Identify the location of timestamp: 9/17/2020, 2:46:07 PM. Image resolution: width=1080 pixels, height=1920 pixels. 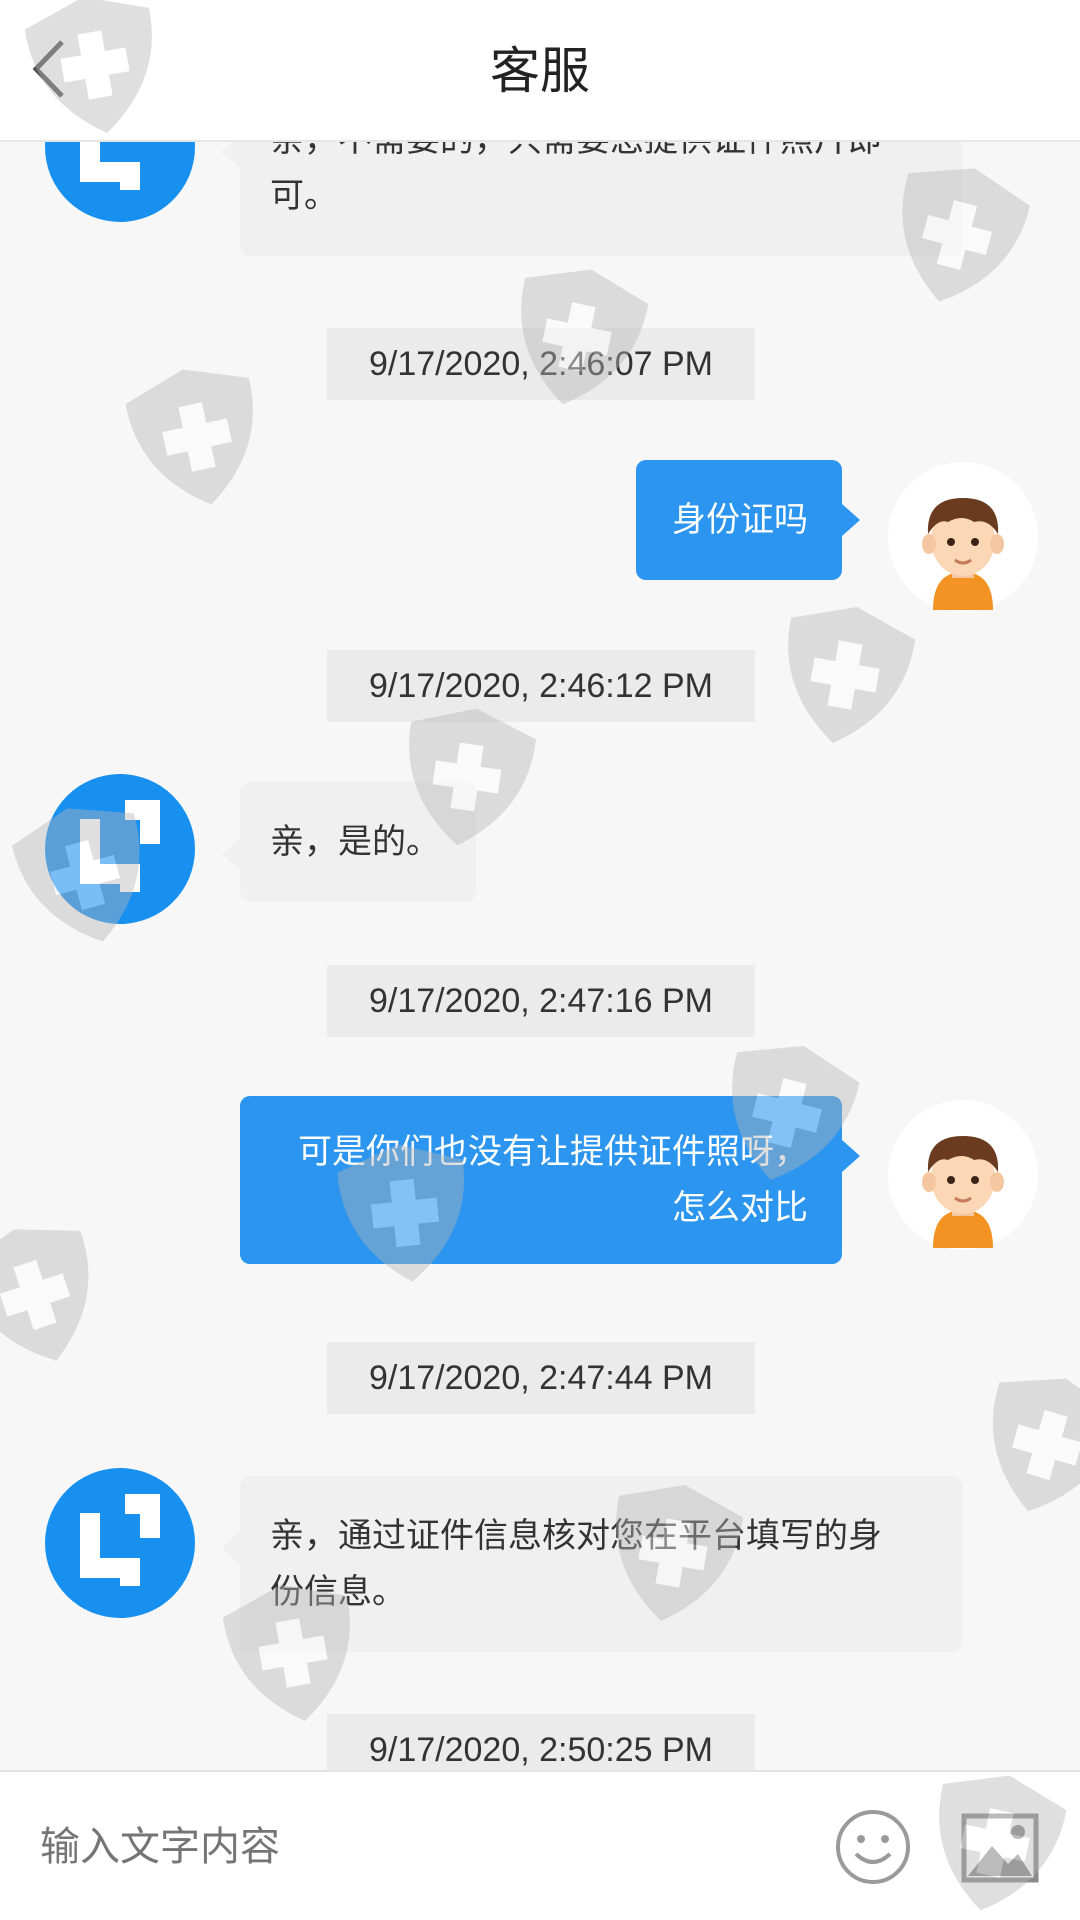
(541, 364).